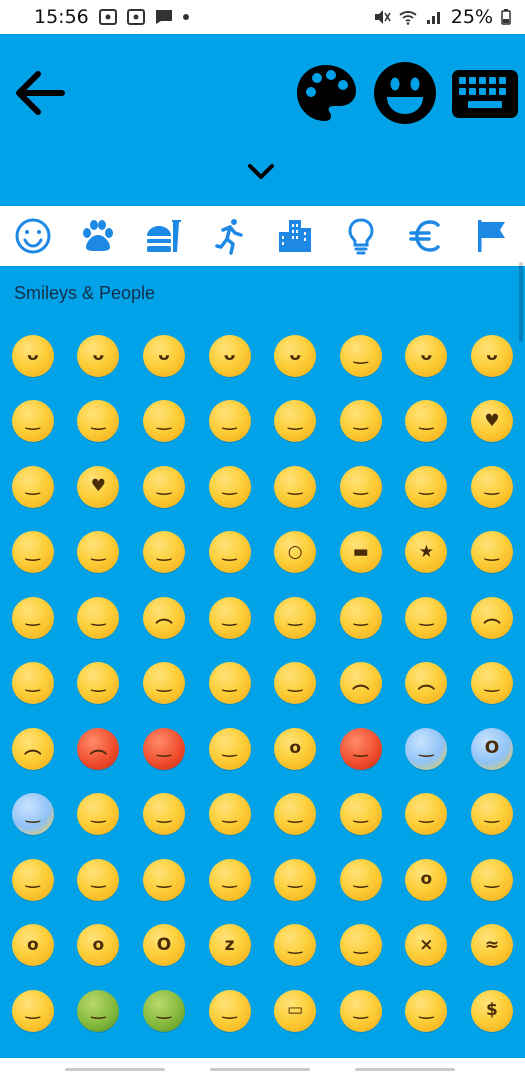 This screenshot has height=1080, width=525. I want to click on emoji-sob: ︵, so click(427, 684).